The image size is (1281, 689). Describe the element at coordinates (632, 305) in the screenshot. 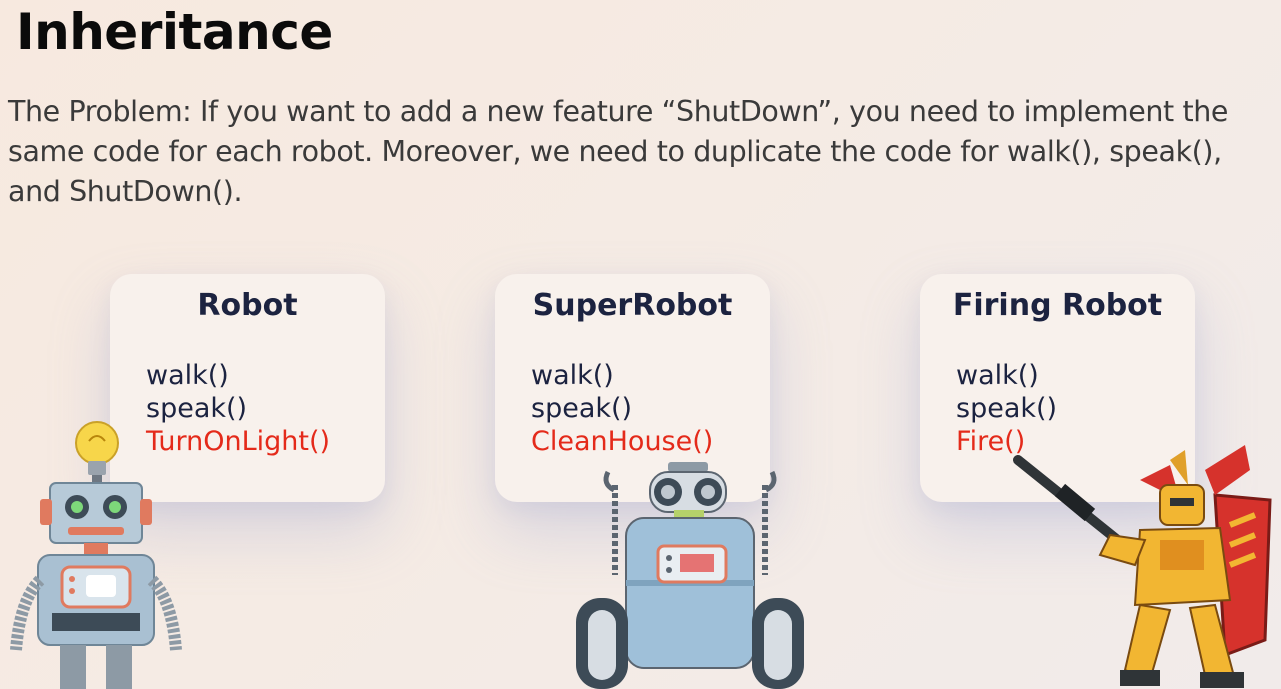

I see `card-title: SuperRobot` at that location.